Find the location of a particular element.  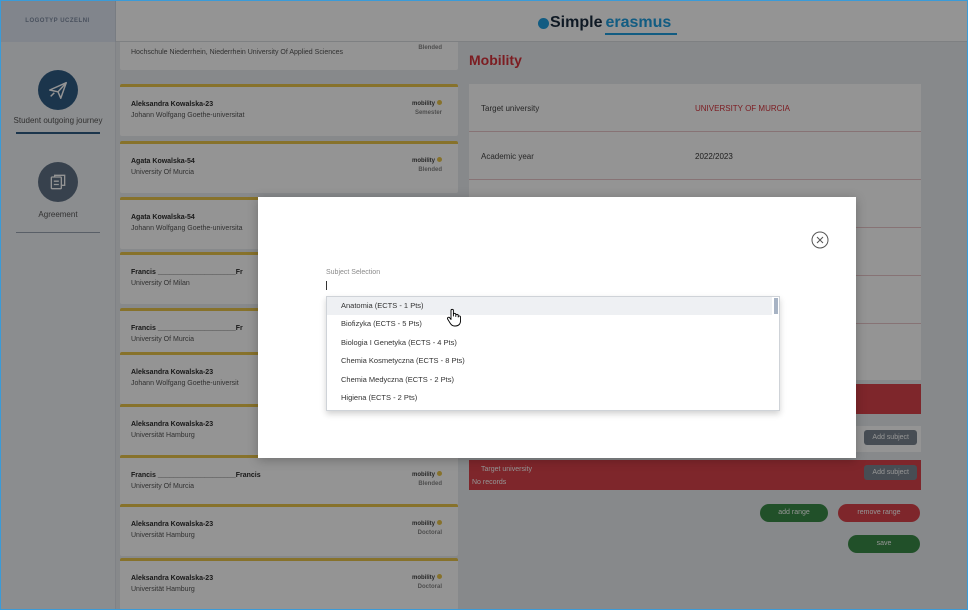

dropdown-option: Biologia I Genetyka (ECTS - 4 Pts) is located at coordinates (549, 343).